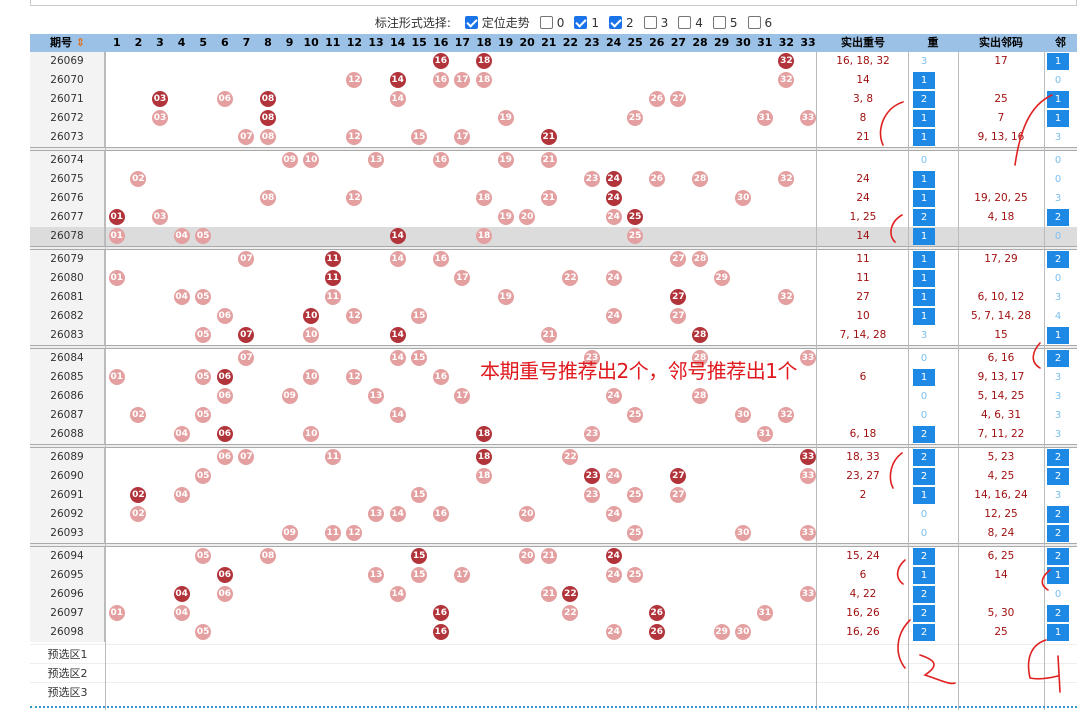 Image resolution: width=1077 pixels, height=710 pixels. I want to click on option-5: 4, so click(685, 22).